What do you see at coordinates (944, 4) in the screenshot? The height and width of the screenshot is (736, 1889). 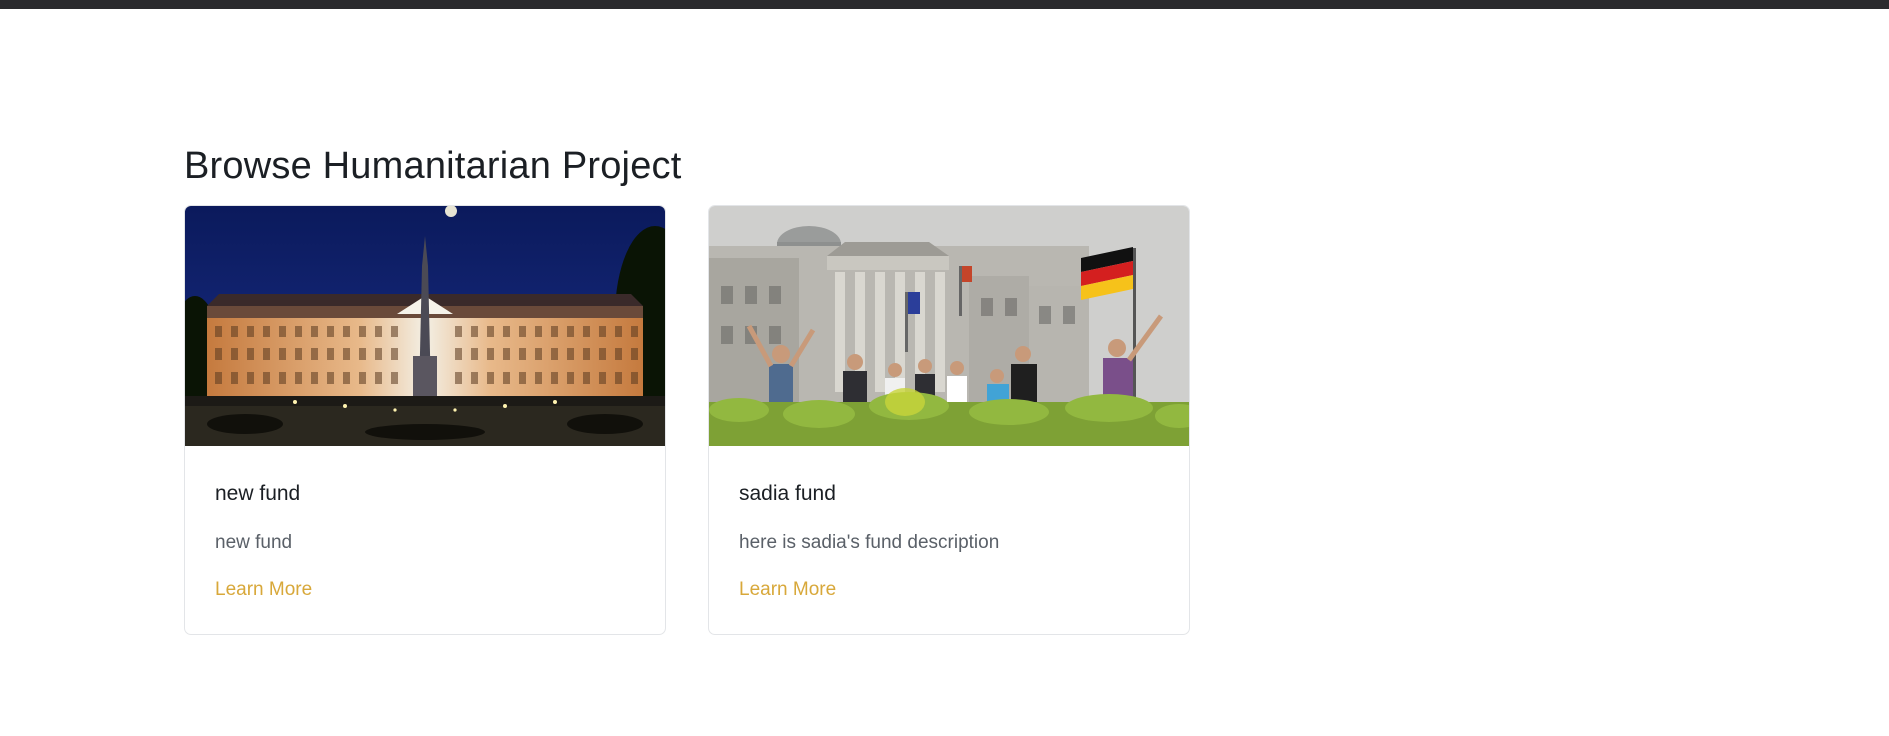 I see `top-navbar` at bounding box center [944, 4].